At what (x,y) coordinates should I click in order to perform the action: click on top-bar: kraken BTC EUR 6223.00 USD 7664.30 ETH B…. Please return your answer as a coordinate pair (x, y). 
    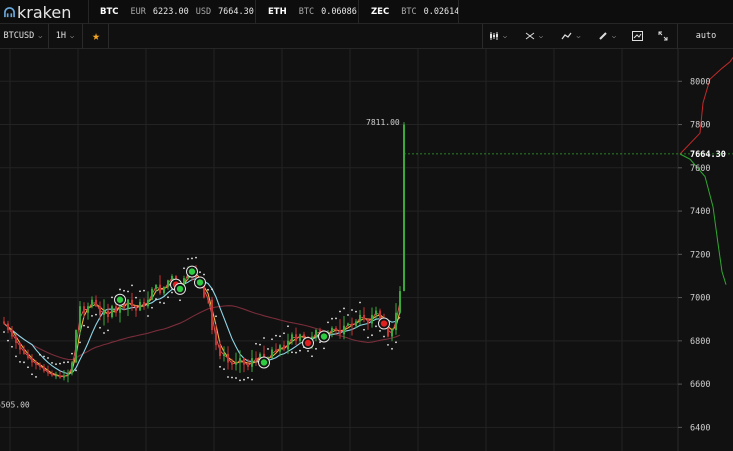
    Looking at the image, I should click on (366, 12).